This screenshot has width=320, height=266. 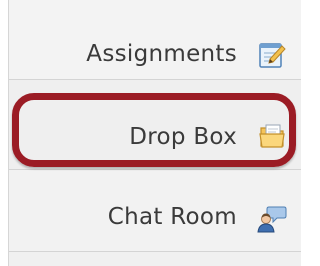 I want to click on assignment-edit-icon, so click(x=272, y=55).